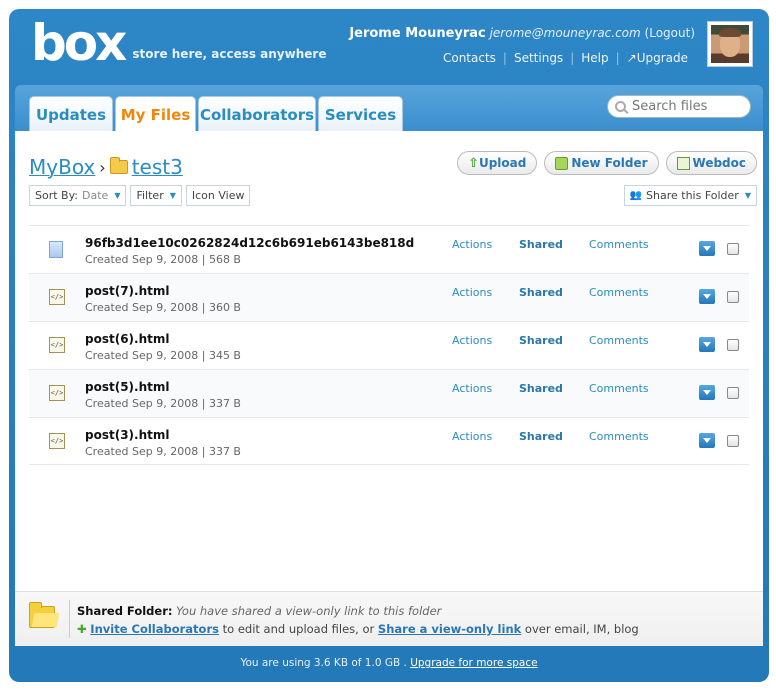  What do you see at coordinates (325, 663) in the screenshot?
I see `usage-text: You are using 3.6 KB of 1.0 GB .` at bounding box center [325, 663].